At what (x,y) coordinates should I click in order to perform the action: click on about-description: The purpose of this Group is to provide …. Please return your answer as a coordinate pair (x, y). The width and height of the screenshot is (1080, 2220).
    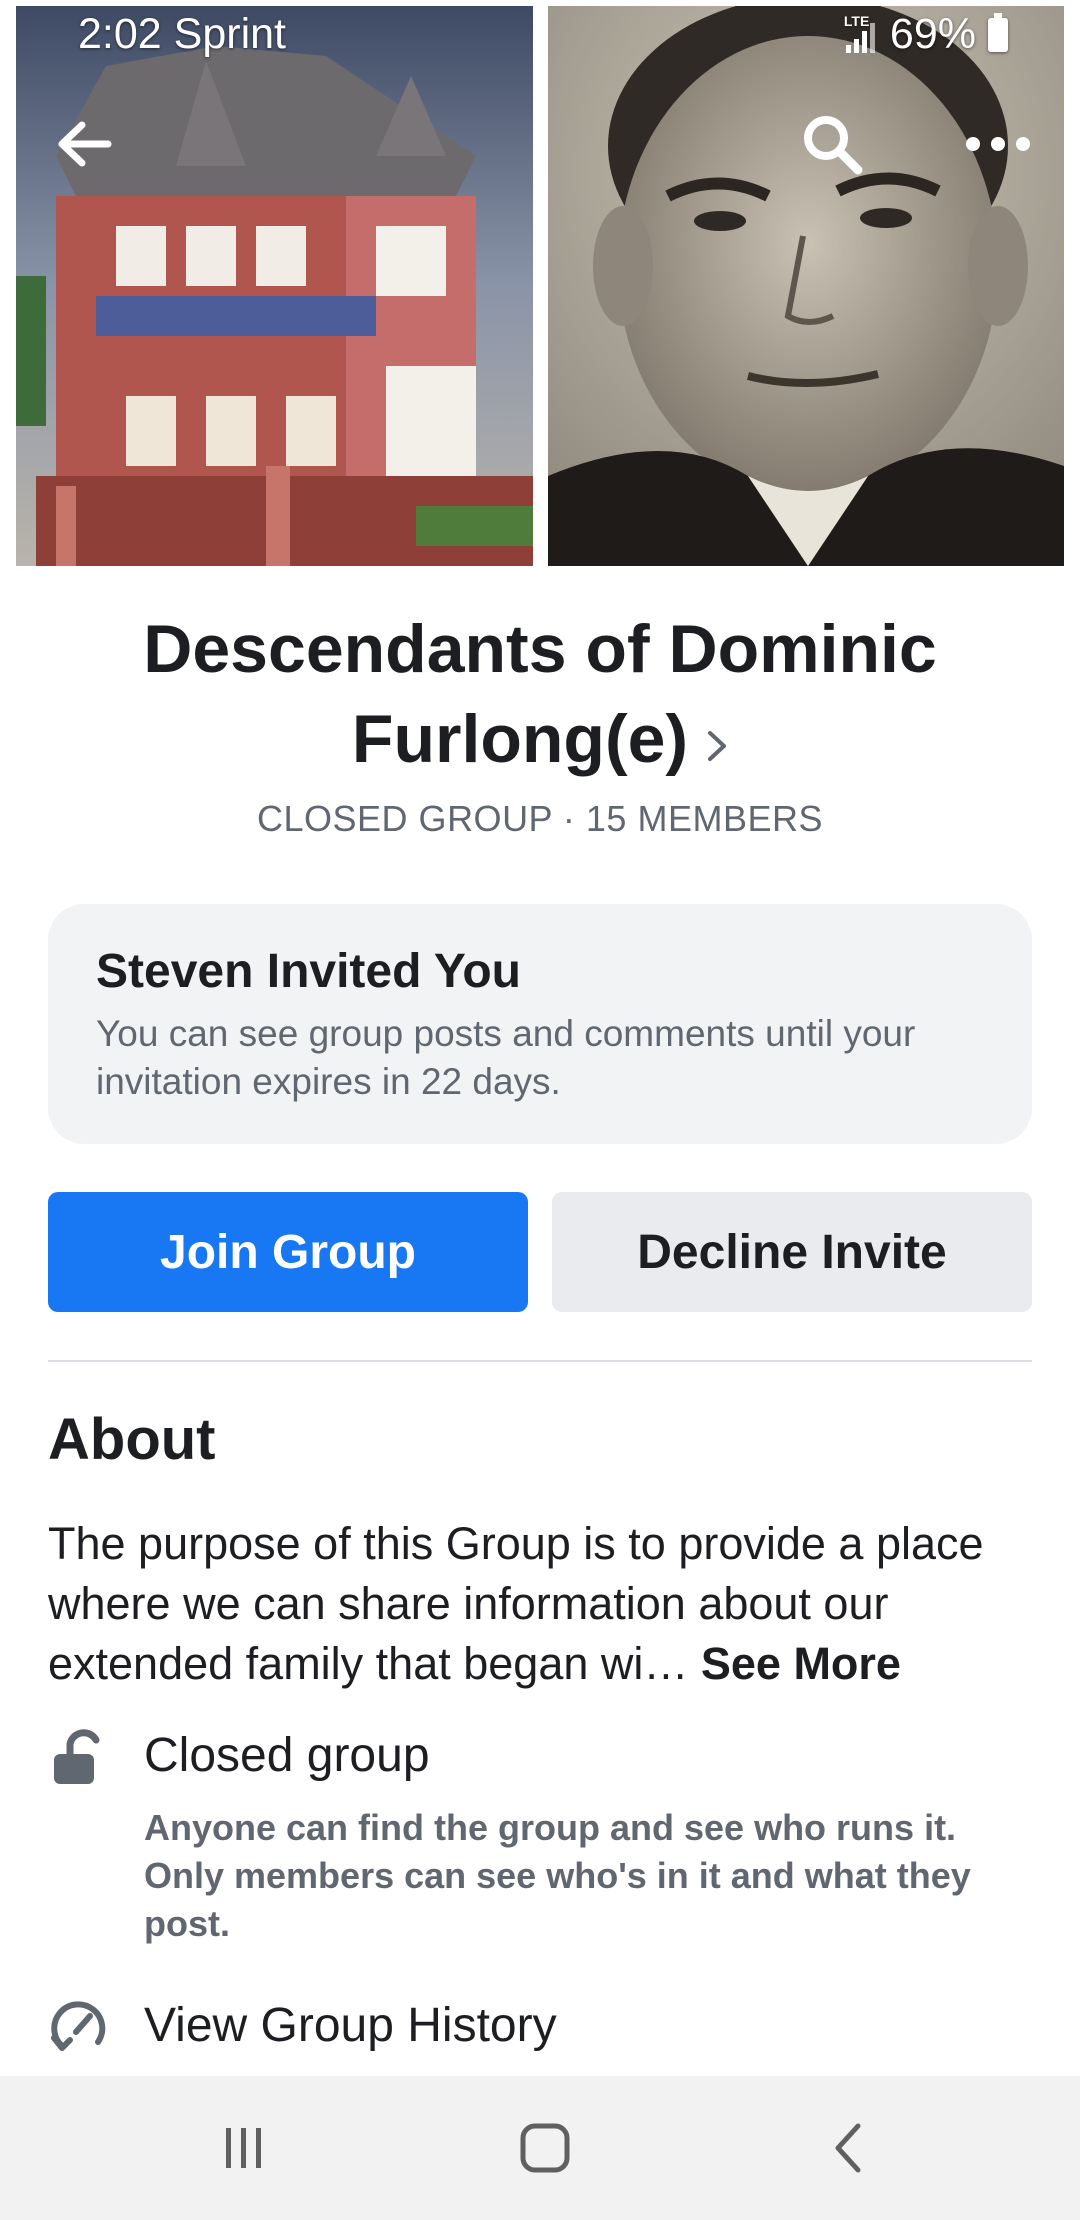
    Looking at the image, I should click on (543, 1604).